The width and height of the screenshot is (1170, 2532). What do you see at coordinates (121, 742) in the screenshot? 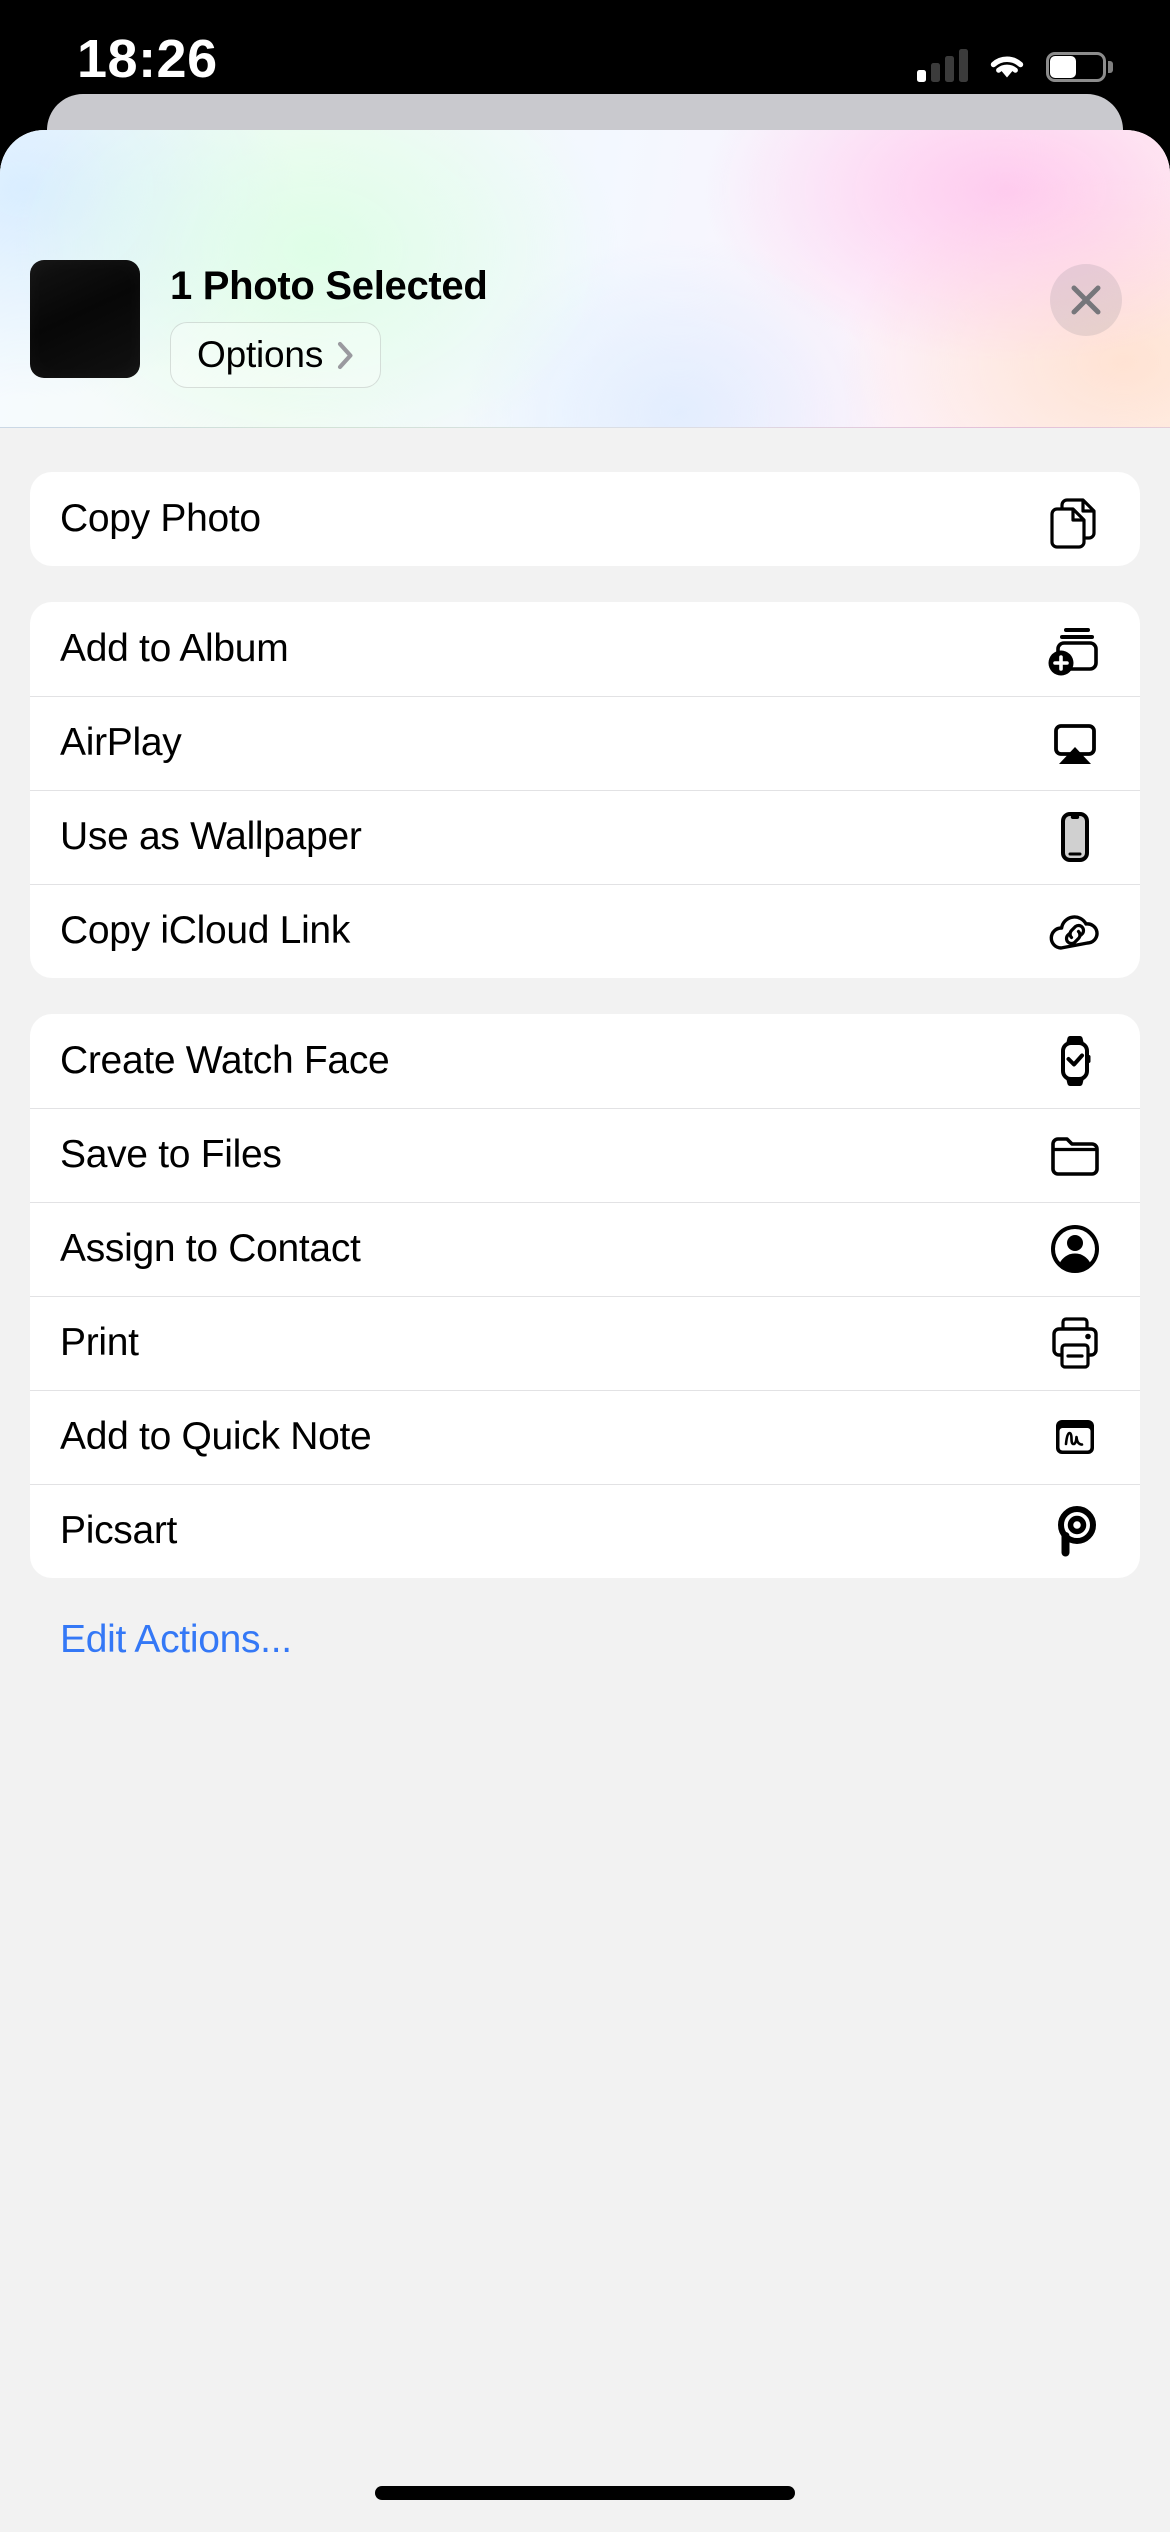
I see `action-row-label: AirPlay` at bounding box center [121, 742].